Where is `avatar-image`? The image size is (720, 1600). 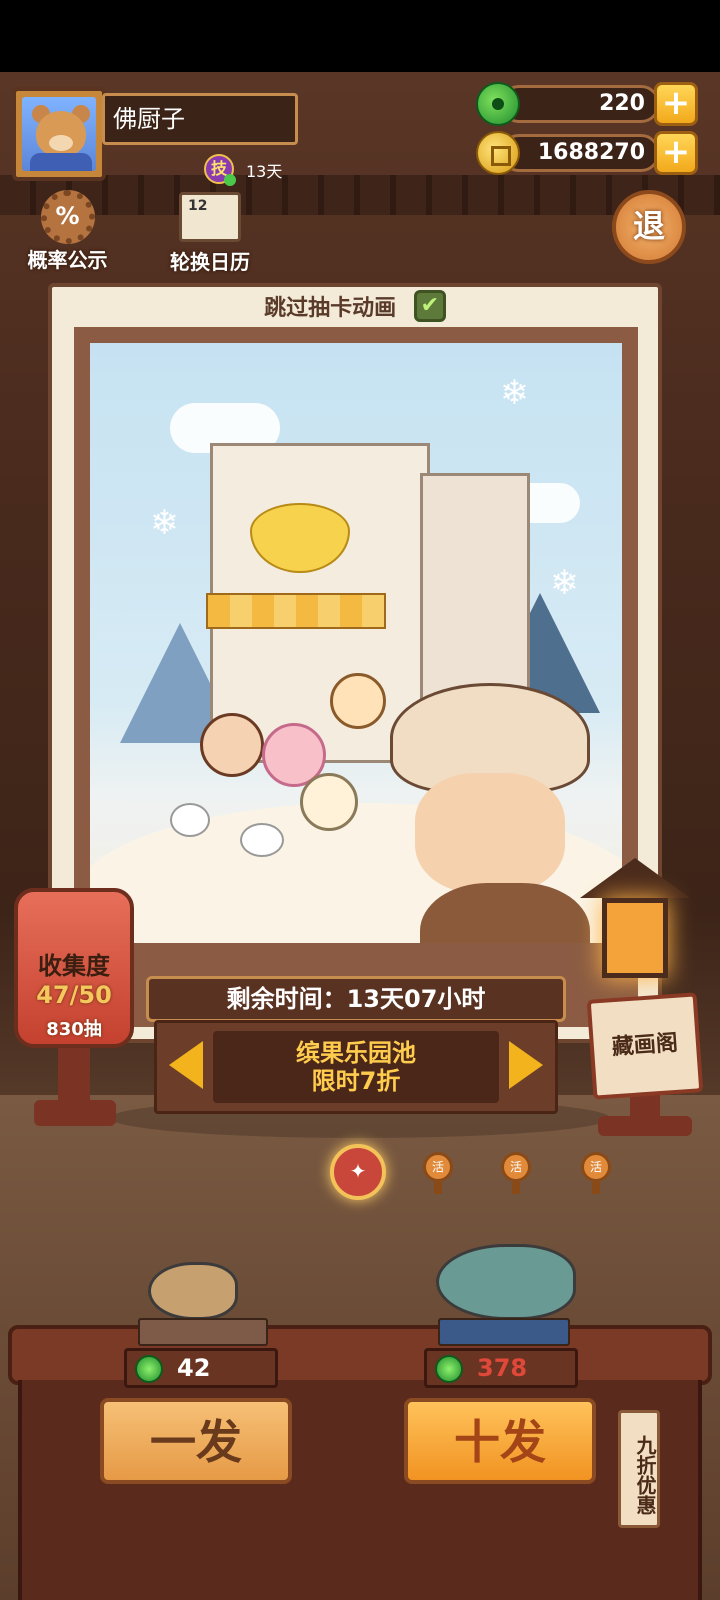
avatar-image is located at coordinates (59, 134).